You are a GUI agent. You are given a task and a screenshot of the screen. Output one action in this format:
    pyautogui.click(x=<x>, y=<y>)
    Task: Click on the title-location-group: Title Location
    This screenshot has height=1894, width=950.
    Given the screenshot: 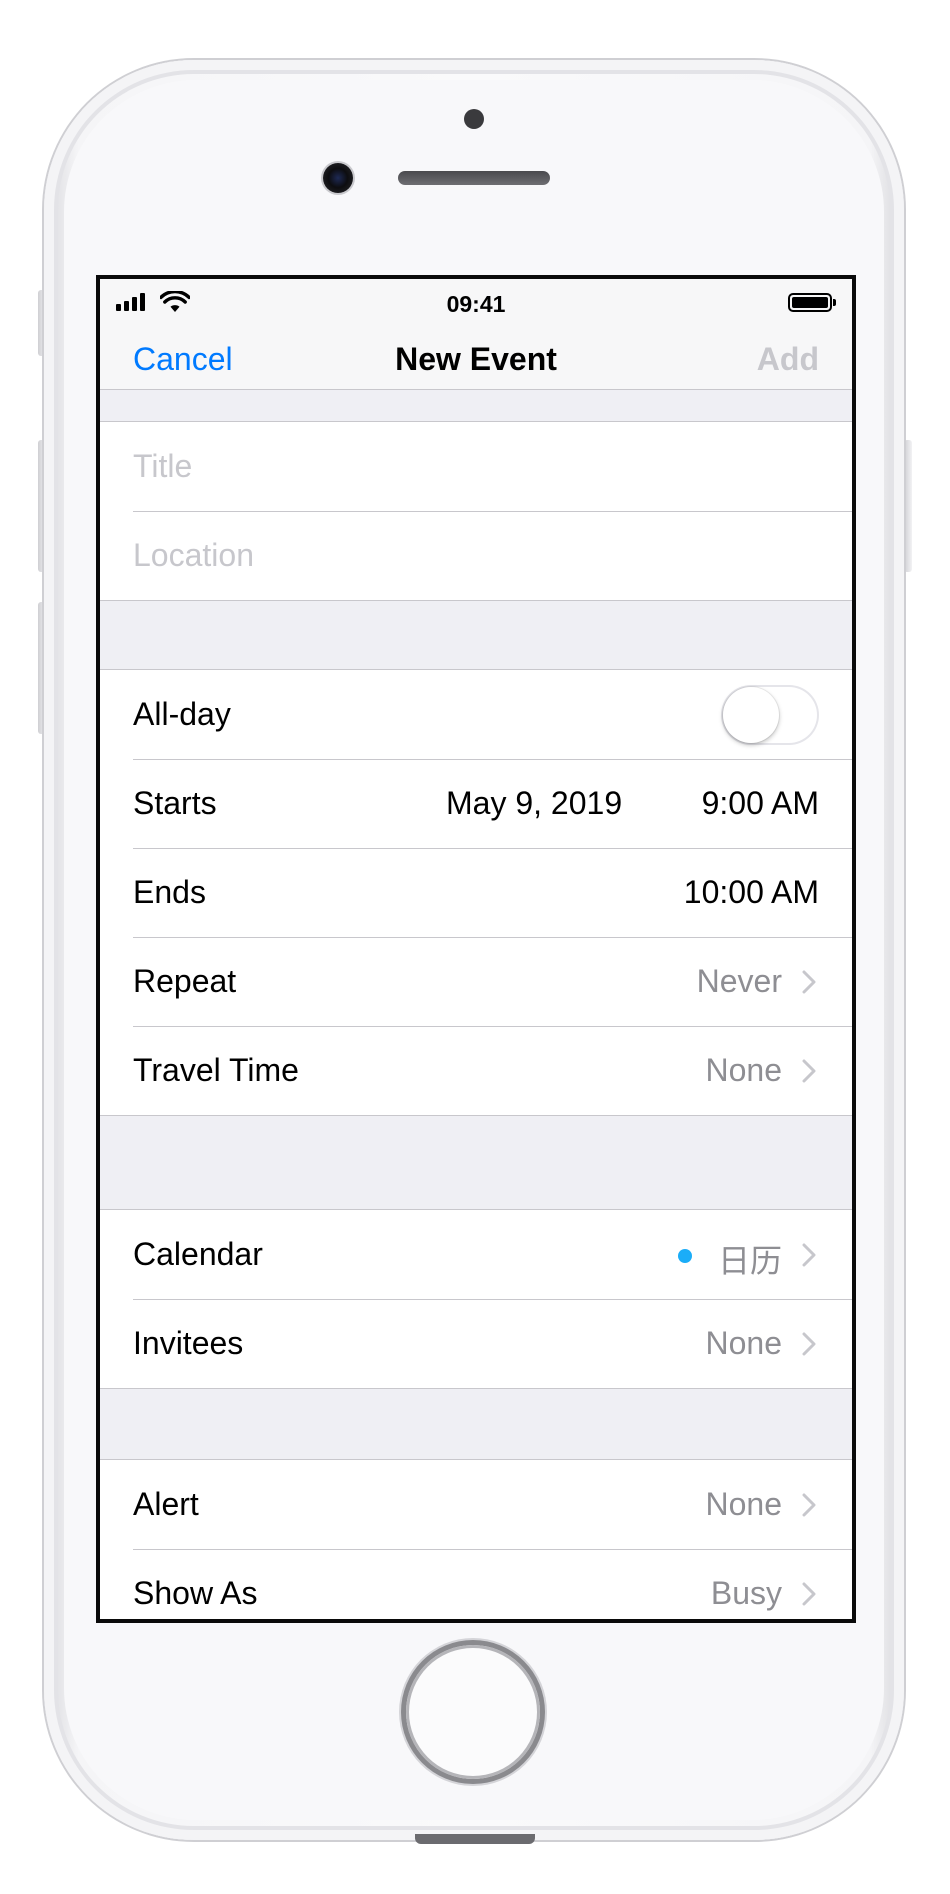 What is the action you would take?
    pyautogui.click(x=476, y=511)
    